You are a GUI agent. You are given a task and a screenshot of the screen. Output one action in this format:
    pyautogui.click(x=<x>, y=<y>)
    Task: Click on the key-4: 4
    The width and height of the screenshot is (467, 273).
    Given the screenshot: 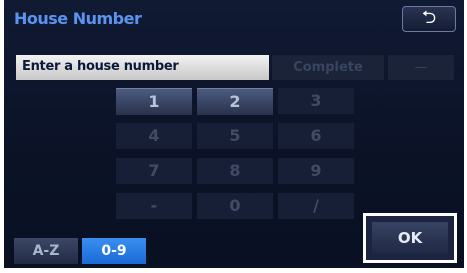 What is the action you would take?
    pyautogui.click(x=154, y=136)
    